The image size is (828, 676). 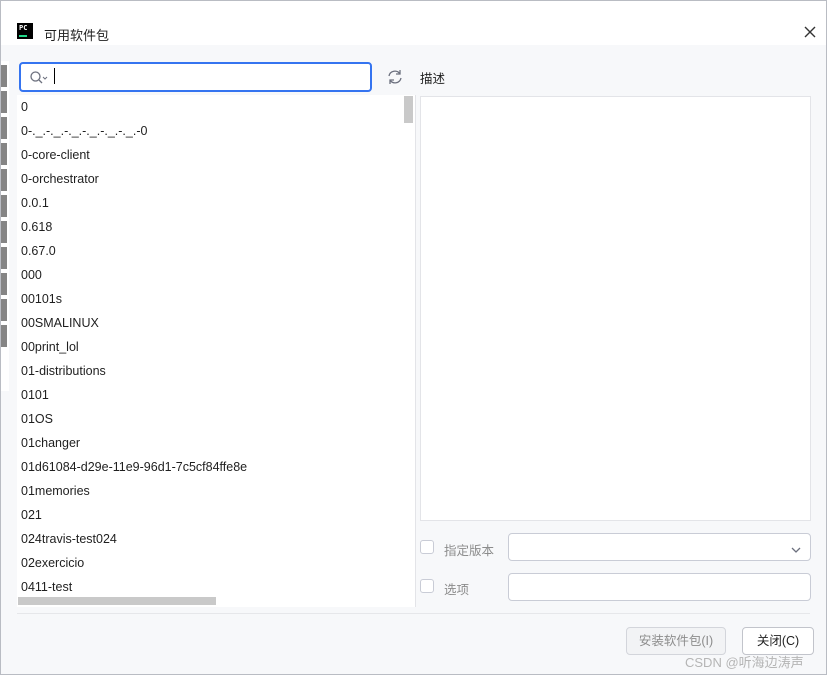 I want to click on search-field, so click(x=195, y=77).